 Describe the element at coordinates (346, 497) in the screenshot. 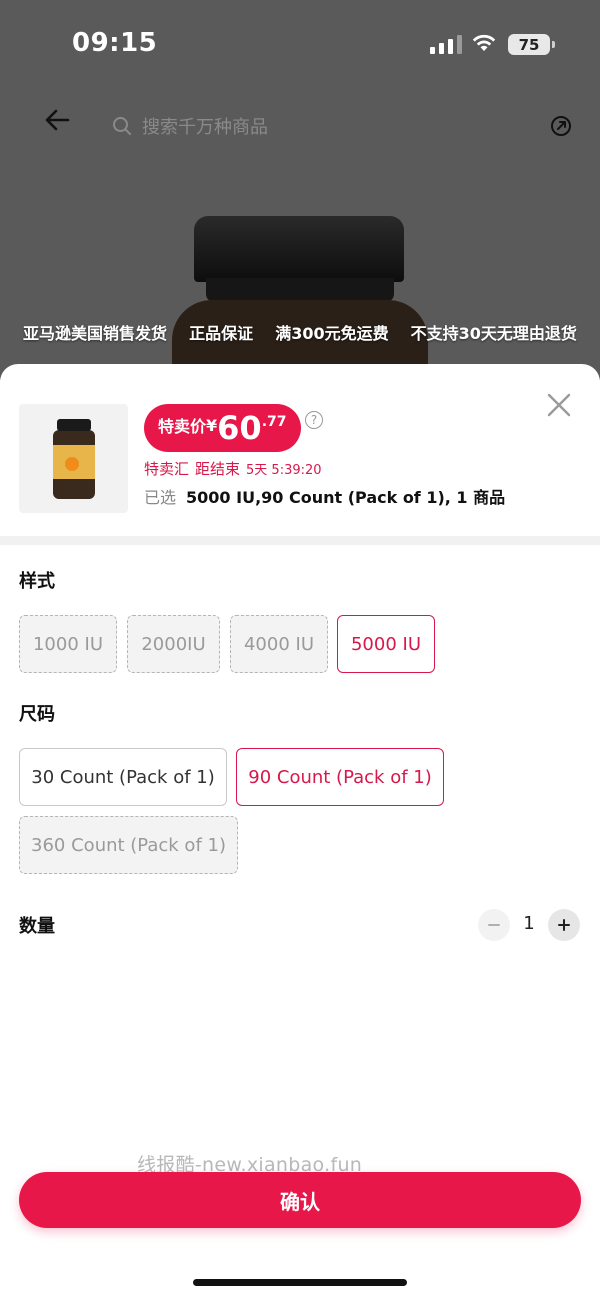

I see `selected-value: 5000 IU,90 Count (Pack of 1), 1 商品` at that location.